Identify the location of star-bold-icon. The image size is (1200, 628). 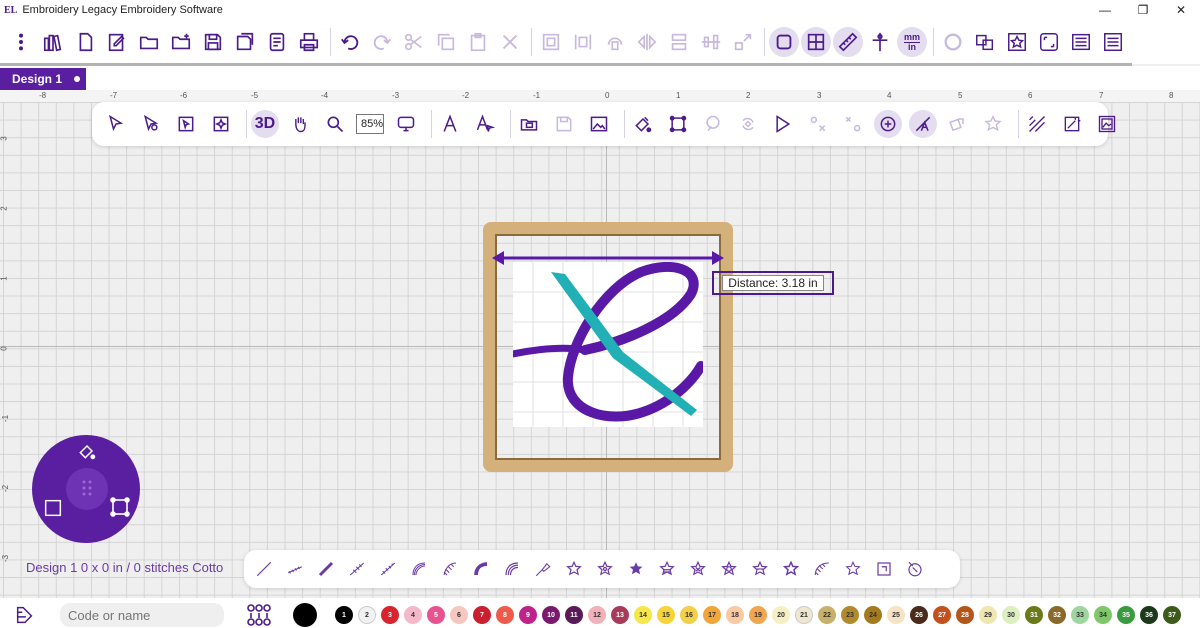
(791, 569).